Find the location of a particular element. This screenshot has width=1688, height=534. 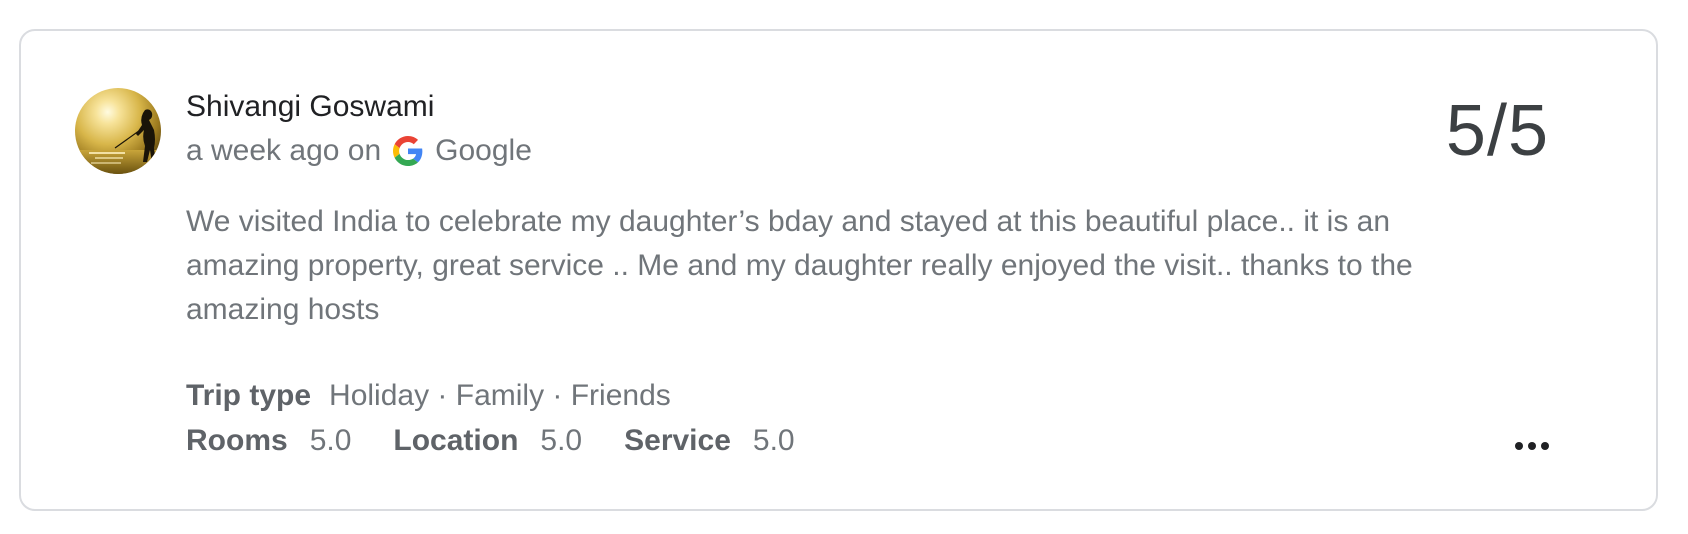

score-location: Location 5.0 is located at coordinates (487, 441).